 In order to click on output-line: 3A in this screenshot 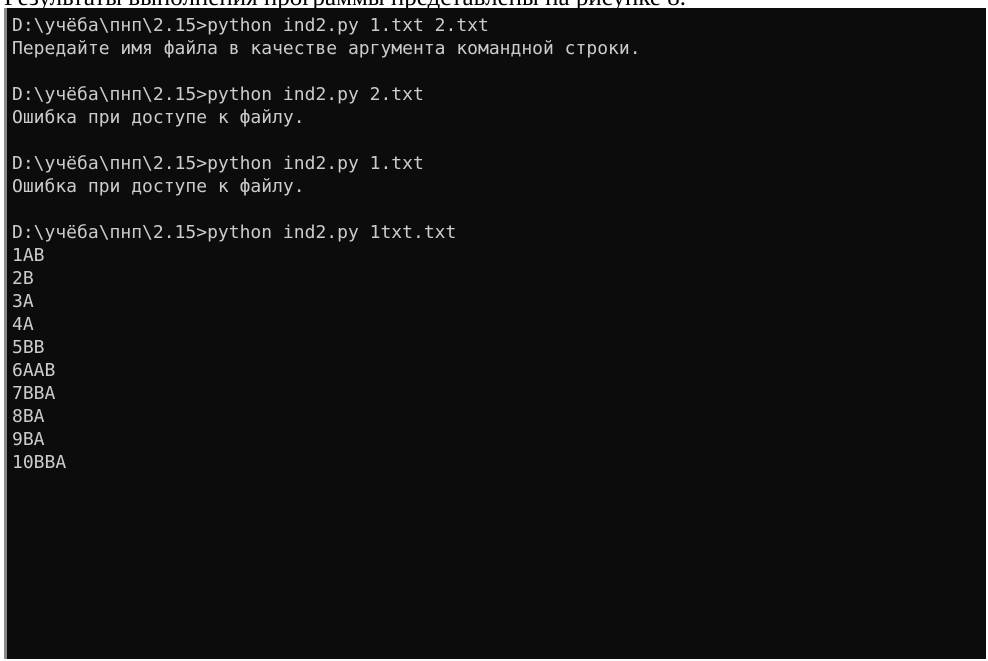, I will do `click(23, 301)`.